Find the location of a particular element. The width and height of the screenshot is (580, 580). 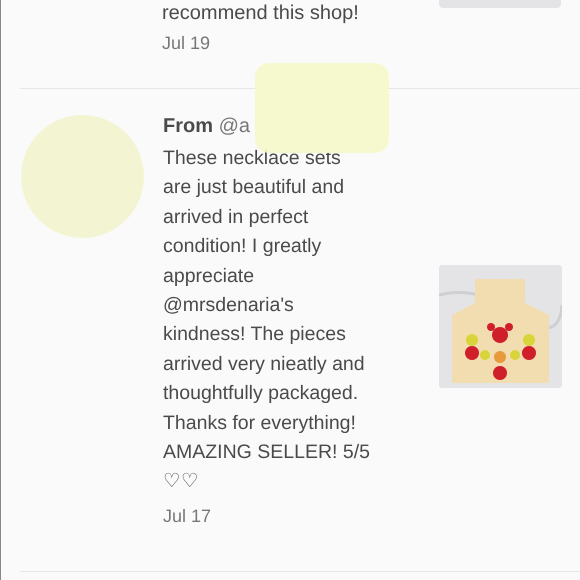

review-date: Jul 17 is located at coordinates (187, 516).